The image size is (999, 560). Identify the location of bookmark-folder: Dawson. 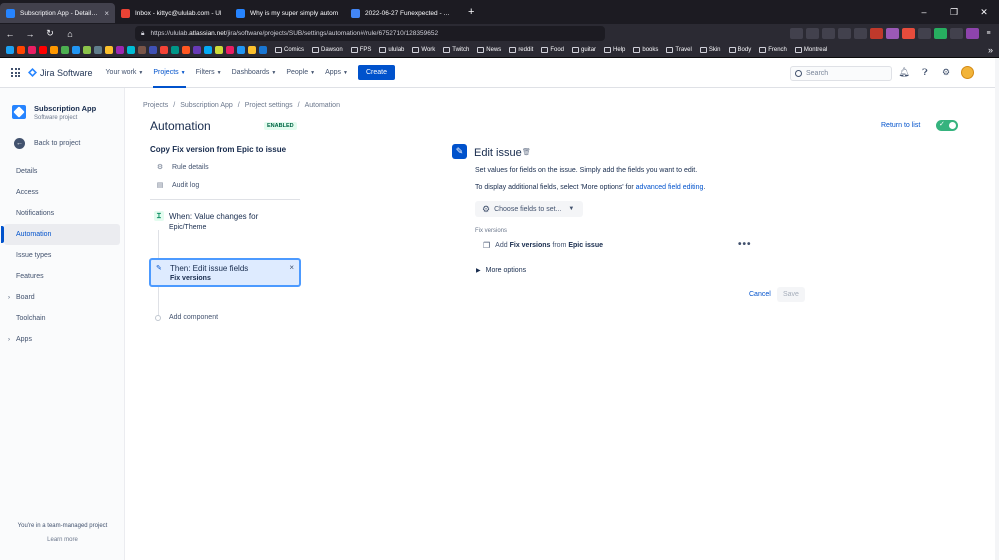
(327, 50).